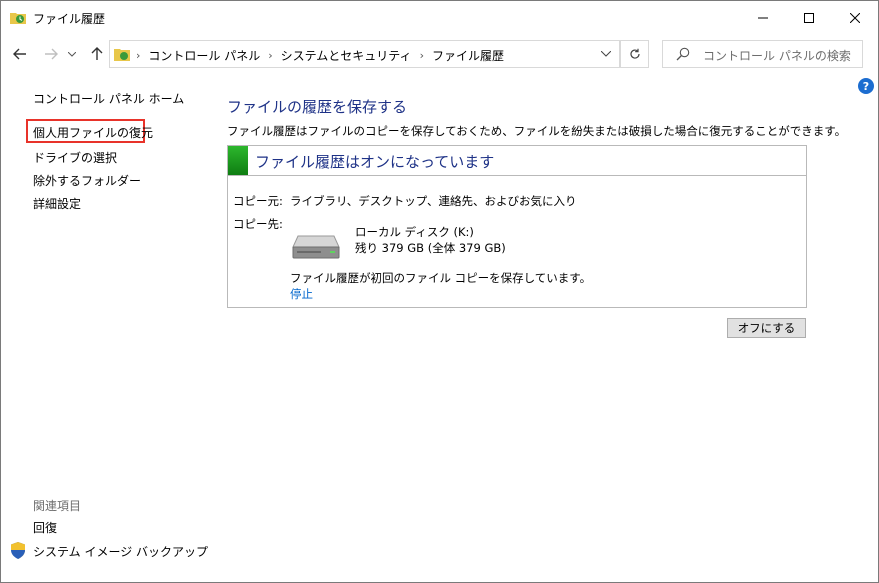 The image size is (879, 583). Describe the element at coordinates (238, 160) in the screenshot. I see `status-indicator` at that location.